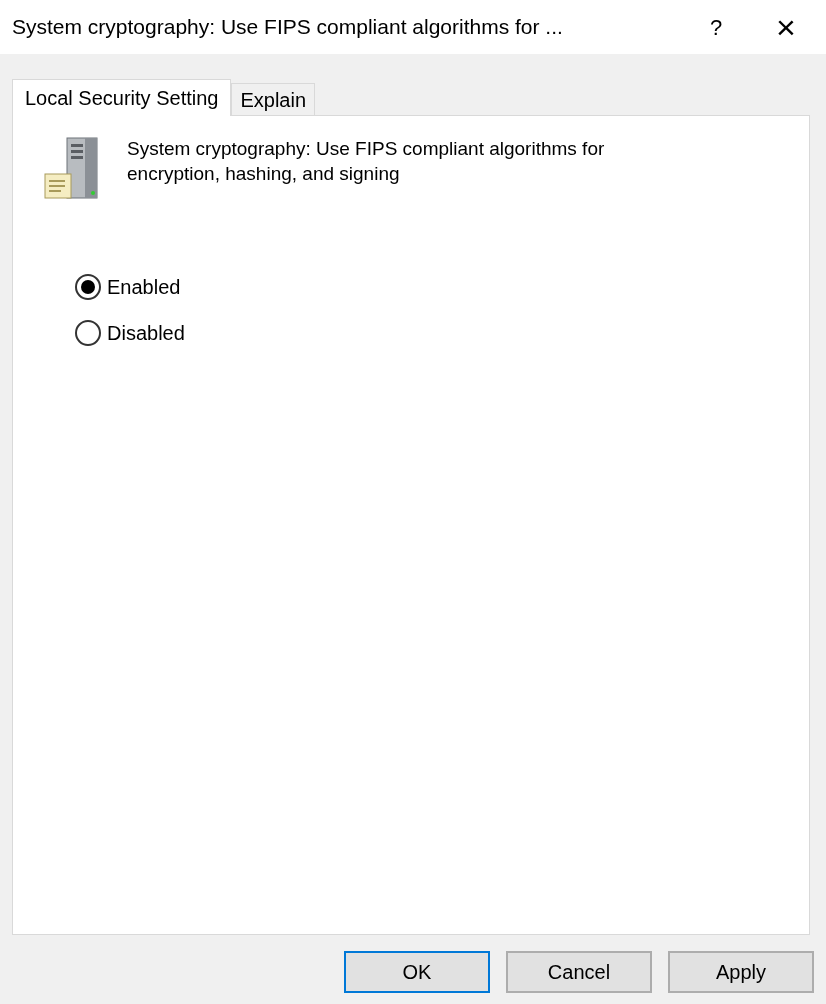 This screenshot has width=826, height=1004. Describe the element at coordinates (146, 333) in the screenshot. I see `radio-label: Disabled` at that location.